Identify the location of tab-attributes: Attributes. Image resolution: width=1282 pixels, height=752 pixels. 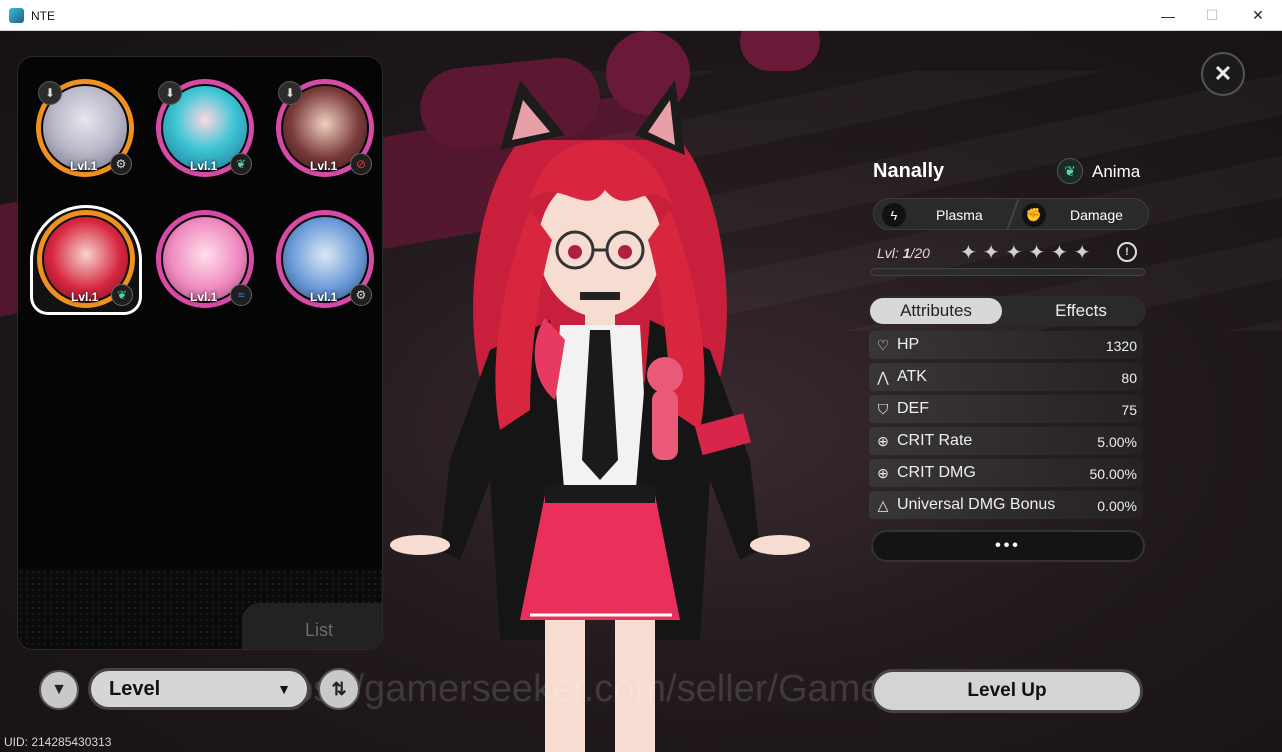
(936, 311).